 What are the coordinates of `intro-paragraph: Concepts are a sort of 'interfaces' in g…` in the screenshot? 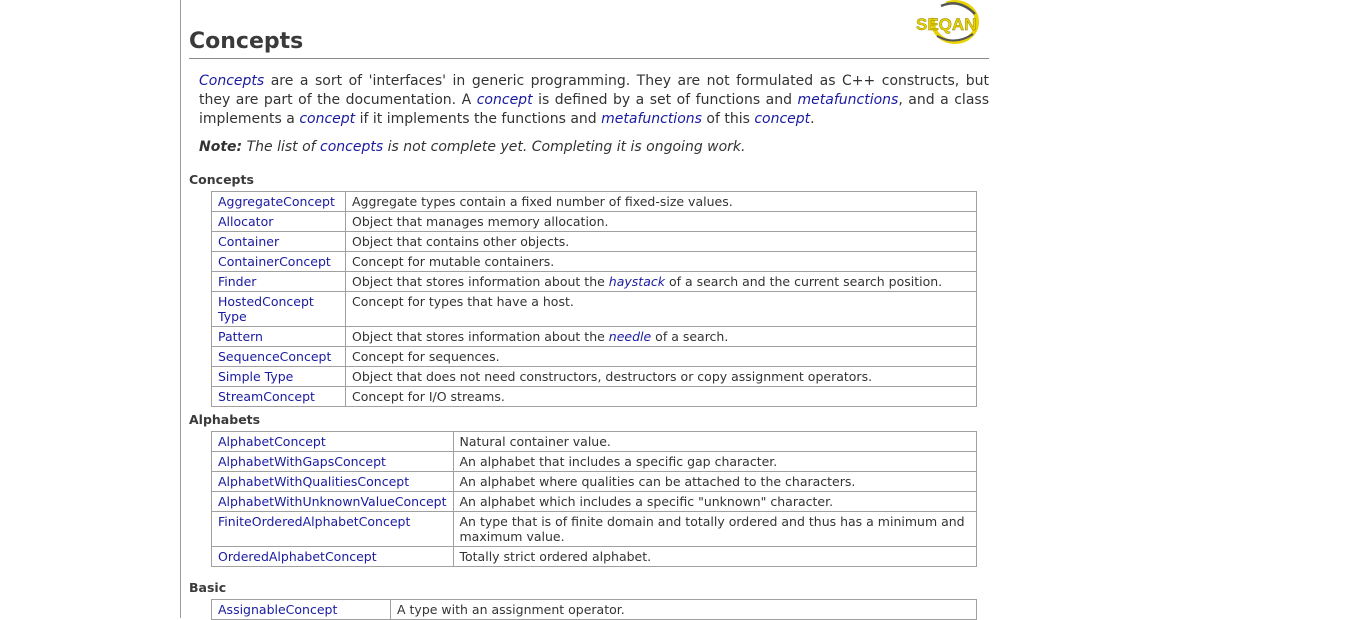 It's located at (594, 100).